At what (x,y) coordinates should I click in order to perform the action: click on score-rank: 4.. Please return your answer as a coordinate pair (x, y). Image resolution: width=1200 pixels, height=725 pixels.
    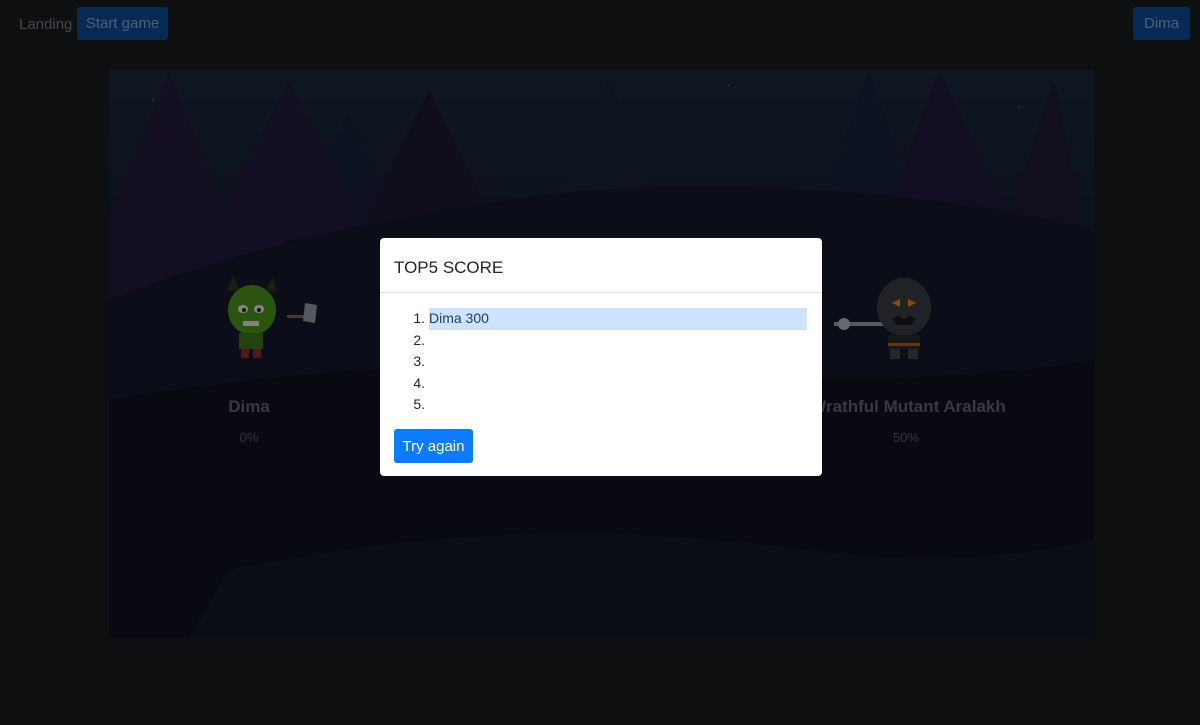
    Looking at the image, I should click on (419, 382).